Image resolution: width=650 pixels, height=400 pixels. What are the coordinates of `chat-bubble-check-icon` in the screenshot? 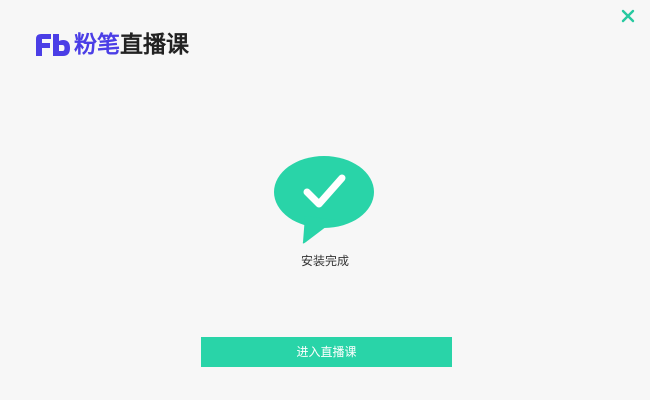 It's located at (325, 199).